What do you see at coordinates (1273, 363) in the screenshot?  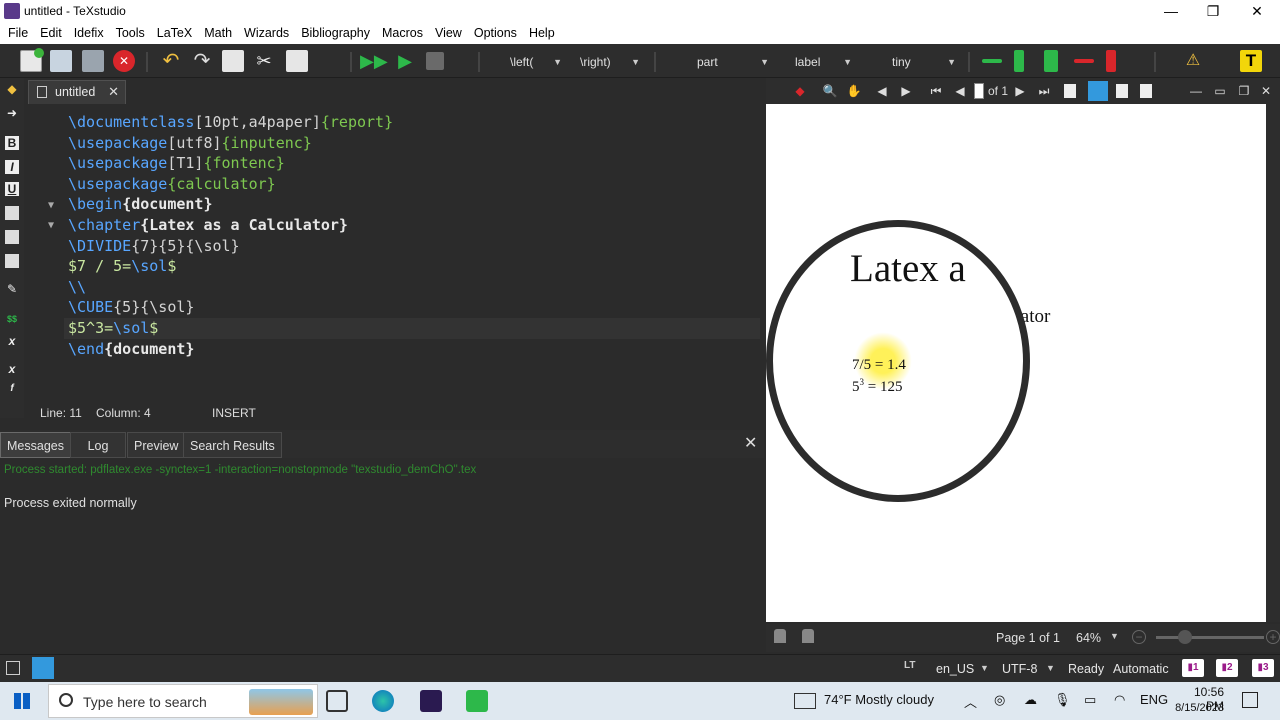 I see `pdf-scrollbar` at bounding box center [1273, 363].